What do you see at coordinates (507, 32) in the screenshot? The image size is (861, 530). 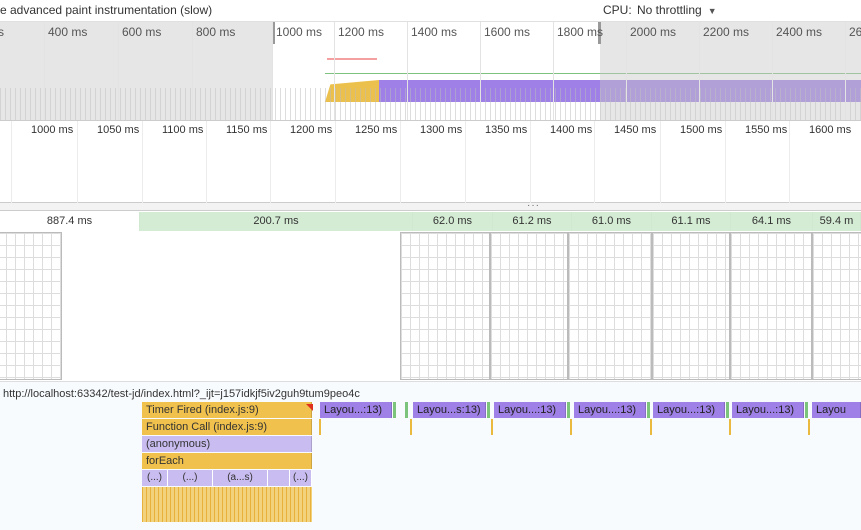 I see `overview-time-label: 1600 ms` at bounding box center [507, 32].